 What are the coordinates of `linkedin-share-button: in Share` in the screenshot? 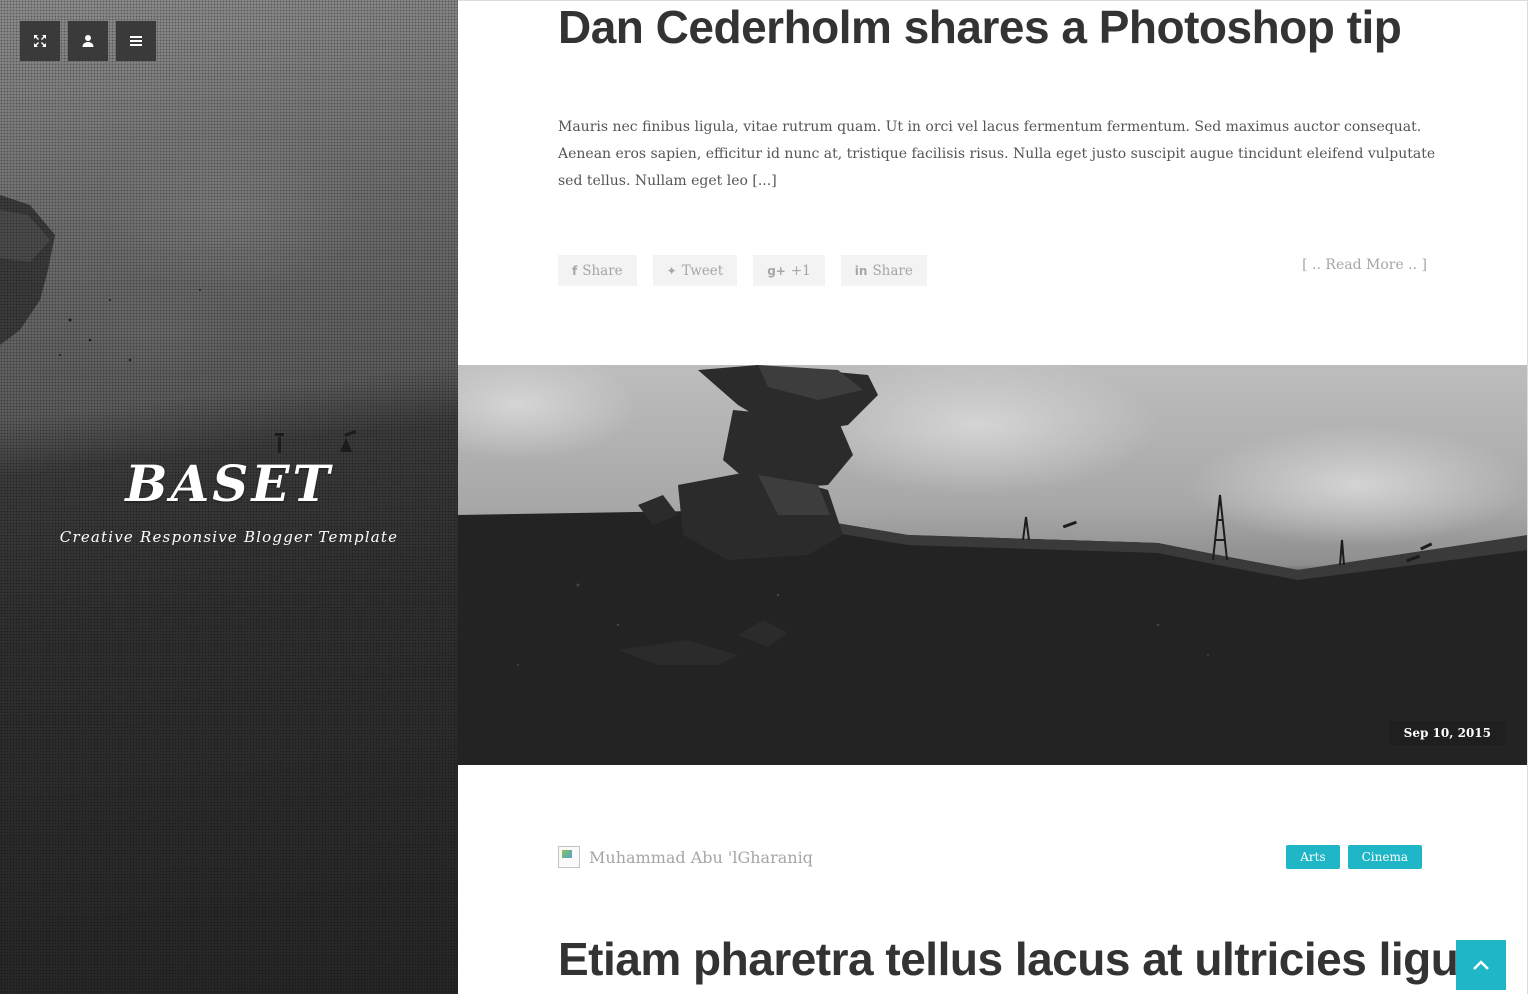 It's located at (883, 270).